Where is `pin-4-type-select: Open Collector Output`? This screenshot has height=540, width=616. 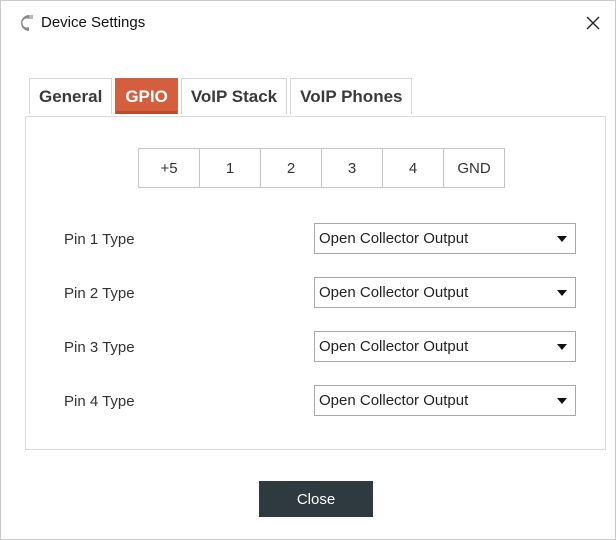 pin-4-type-select: Open Collector Output is located at coordinates (445, 400).